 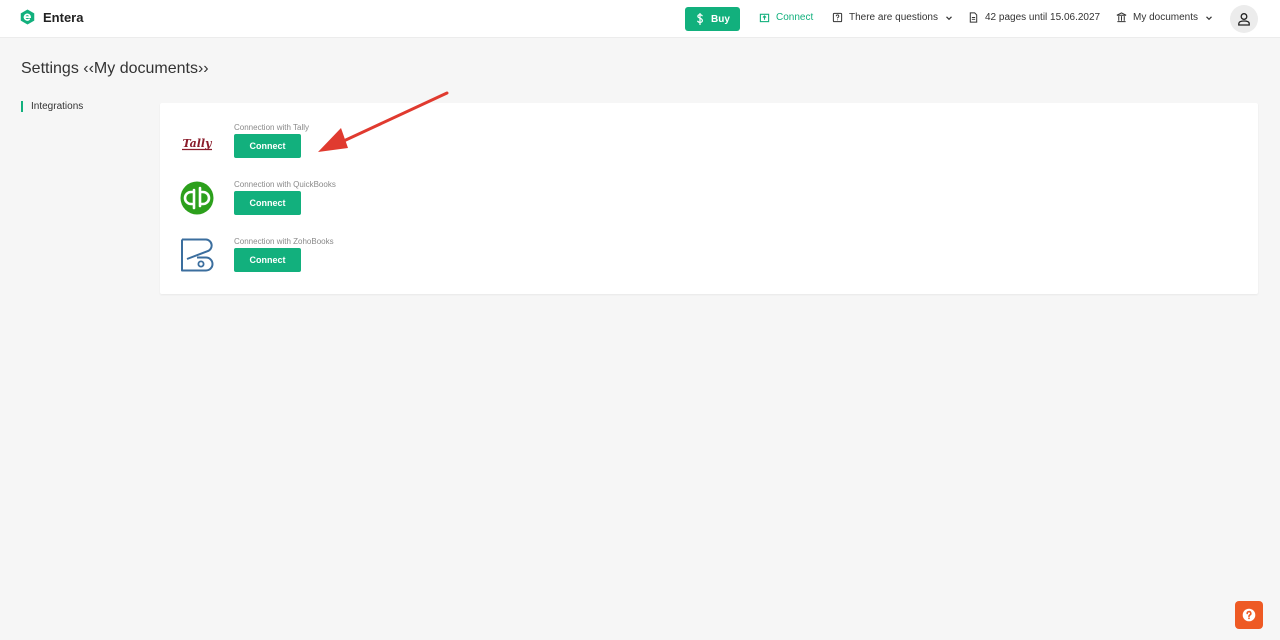 I want to click on user-avatar-button, so click(x=1244, y=19).